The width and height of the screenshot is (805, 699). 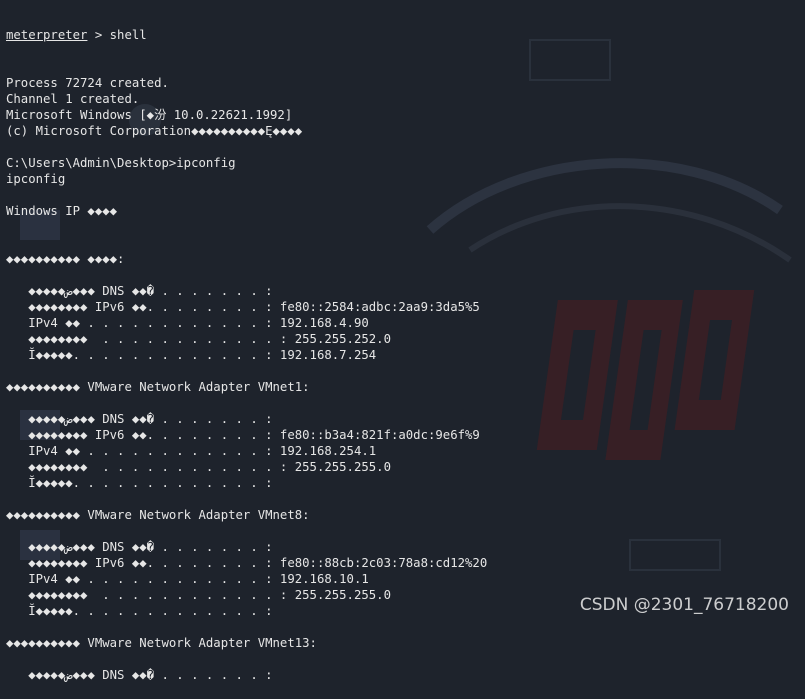 What do you see at coordinates (154, 131) in the screenshot?
I see `terminal-line: (c) Microsoft Corporation◆◆◆◆◆◆◆◆◆◆Ę◆◆◆◆` at bounding box center [154, 131].